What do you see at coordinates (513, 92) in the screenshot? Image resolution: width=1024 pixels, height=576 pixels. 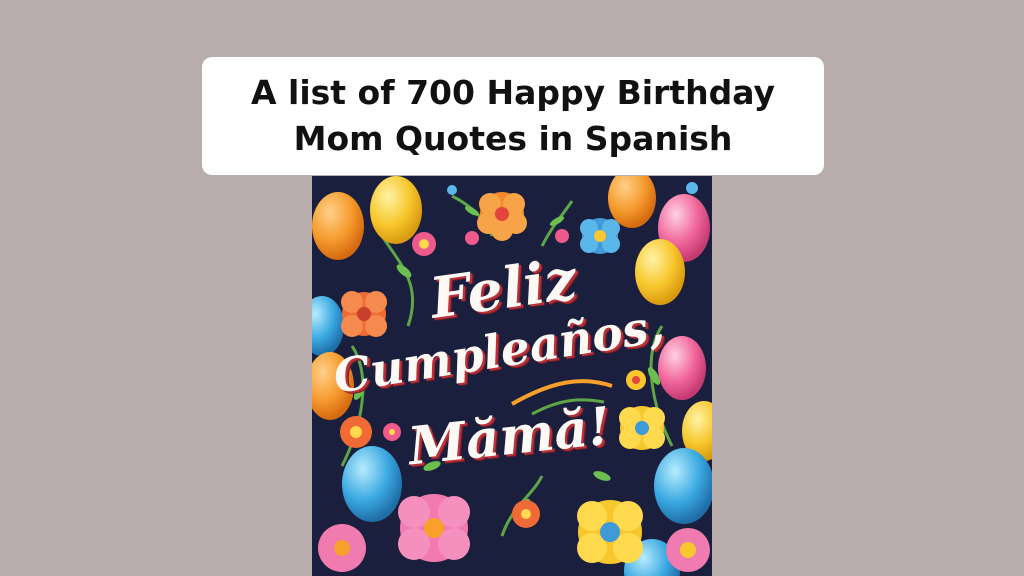 I see `title-line-1: A list of 700 Happy Birthday` at bounding box center [513, 92].